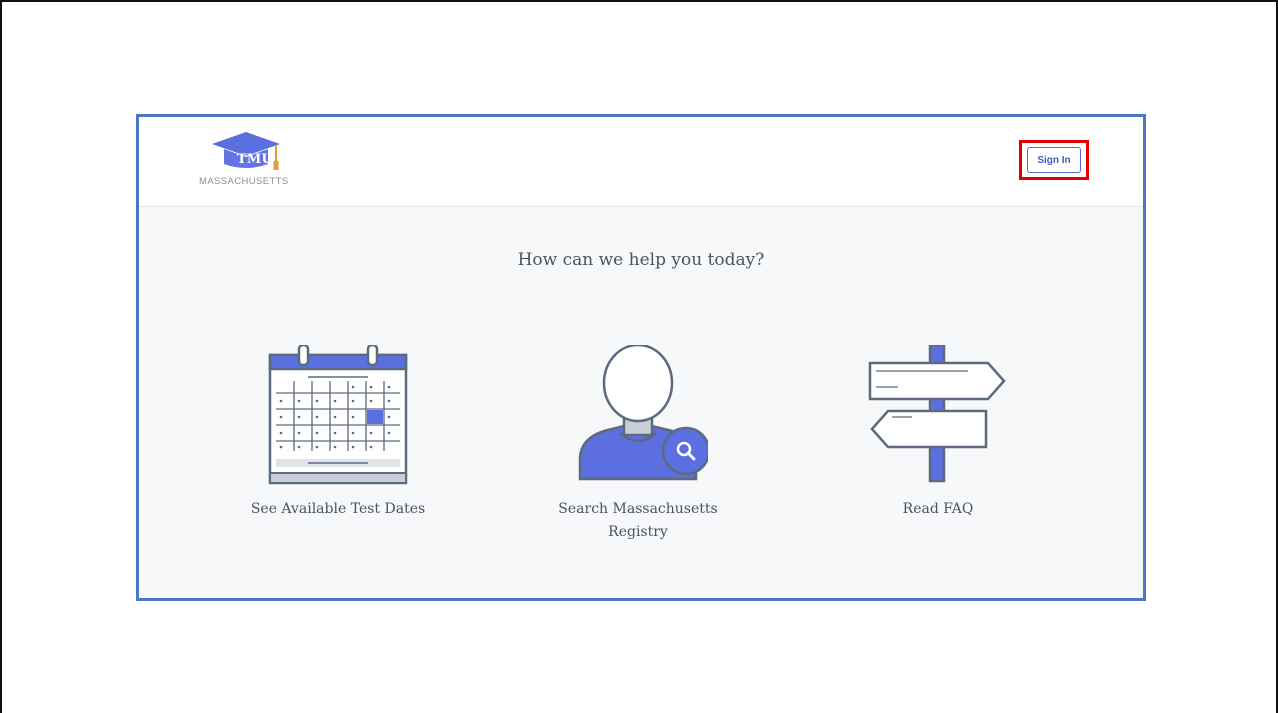  I want to click on person-search-icon, so click(643, 413).